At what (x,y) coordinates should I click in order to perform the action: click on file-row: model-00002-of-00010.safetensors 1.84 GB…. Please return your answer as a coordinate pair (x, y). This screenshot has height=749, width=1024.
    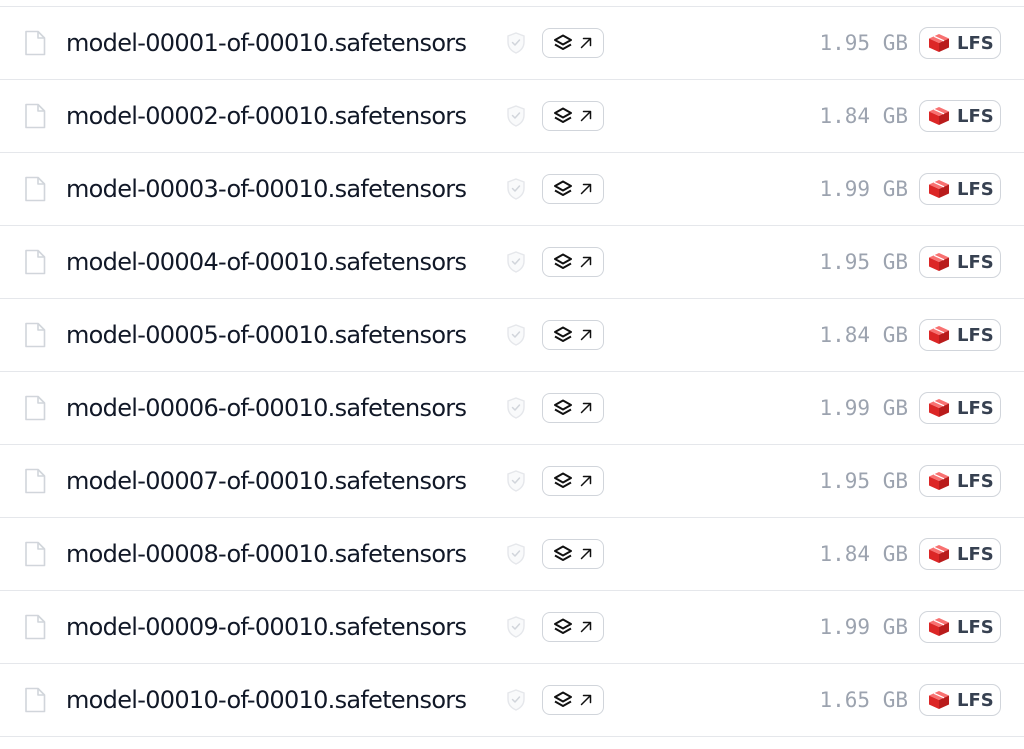
    Looking at the image, I should click on (512, 116).